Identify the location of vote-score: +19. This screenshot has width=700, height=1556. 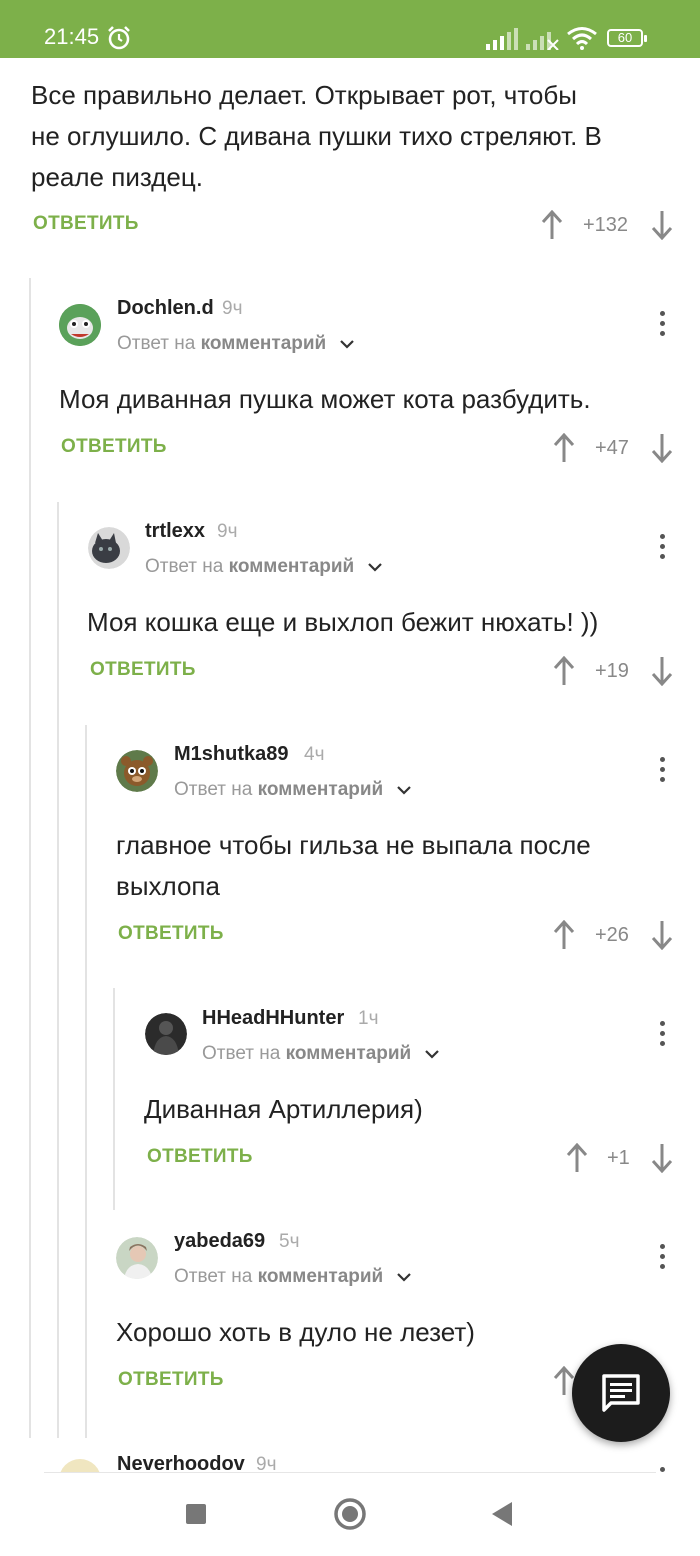
(612, 671).